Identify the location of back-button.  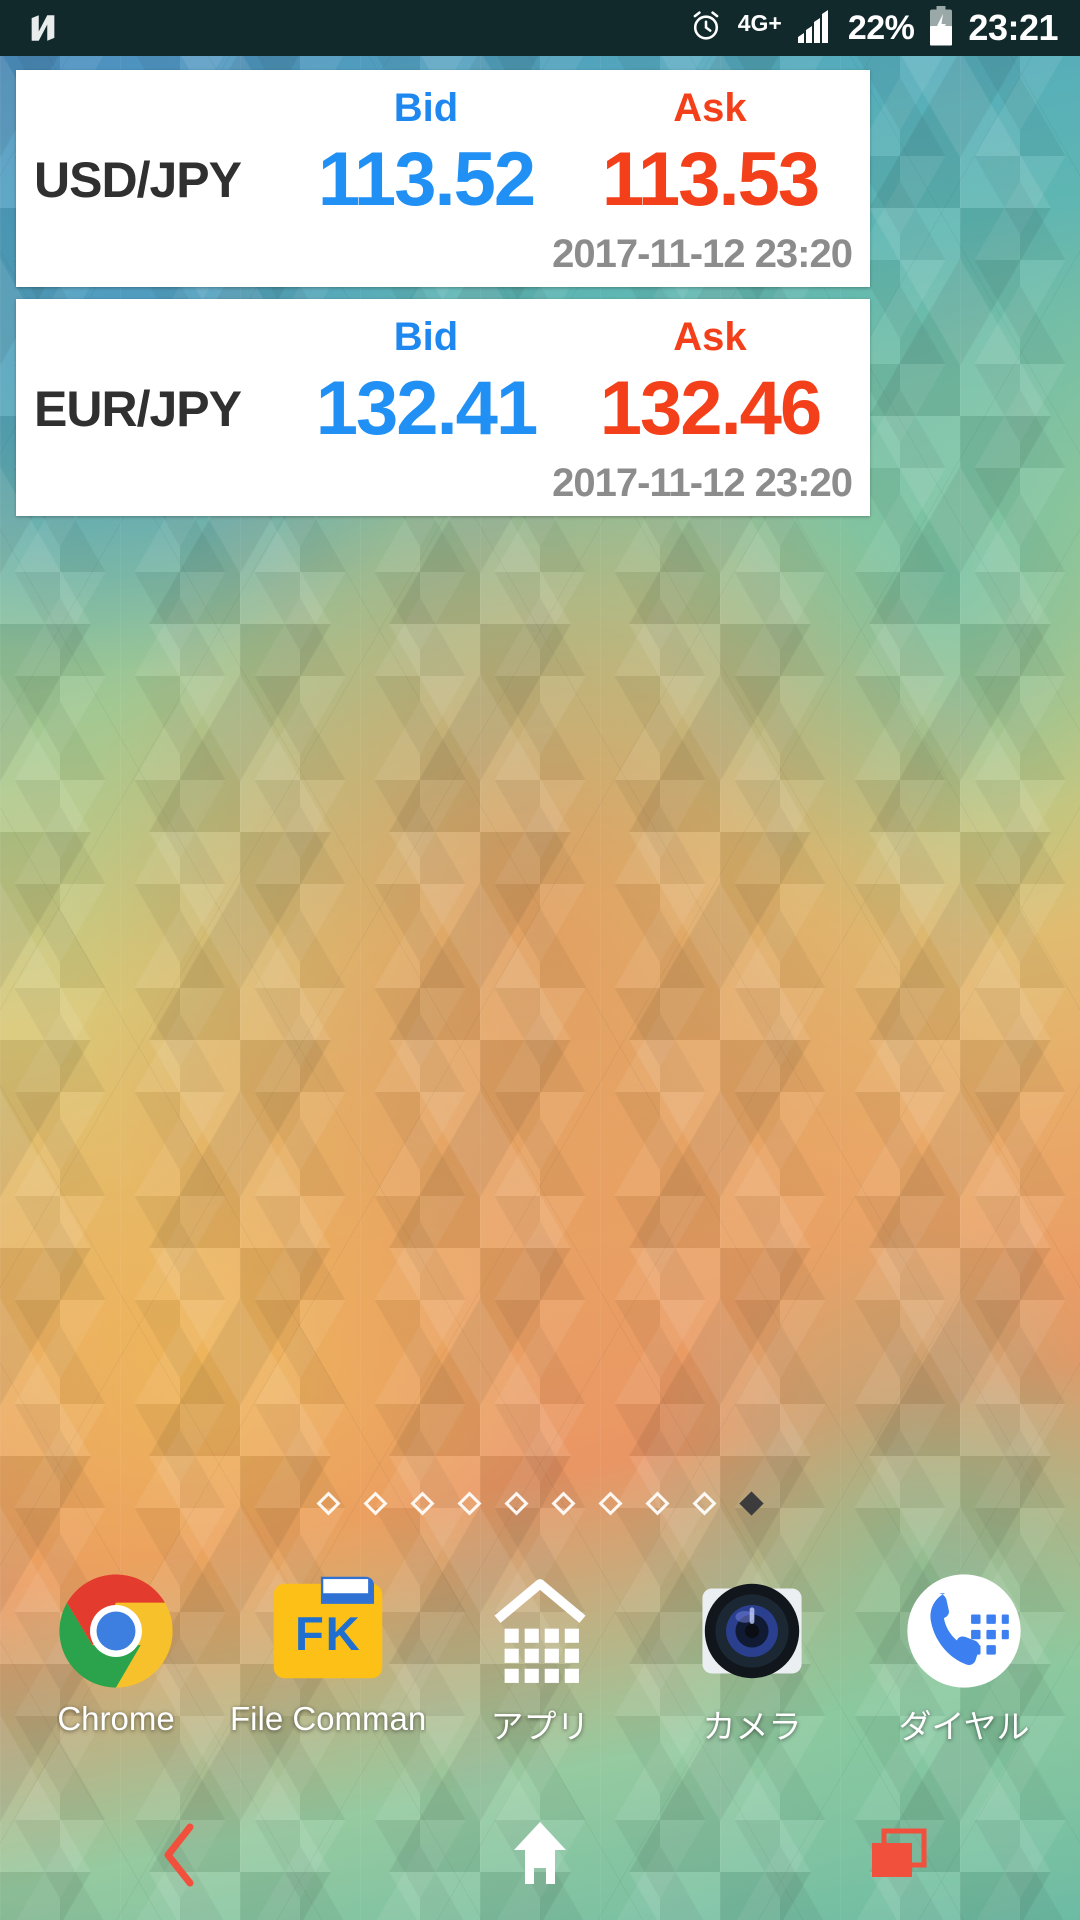
(180, 1855).